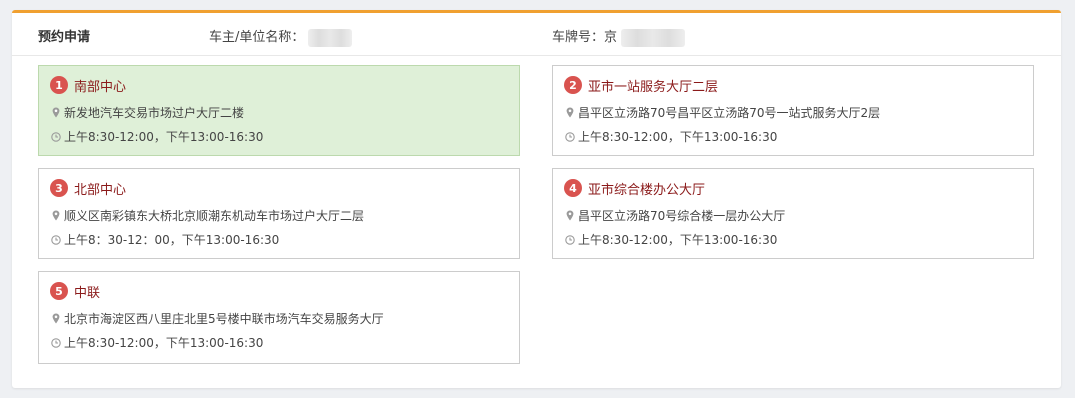 Image resolution: width=1075 pixels, height=398 pixels. I want to click on address-row: 北京市海淀区西八里庄北里5号楼中联市场汽车交易服务大厅, so click(217, 318).